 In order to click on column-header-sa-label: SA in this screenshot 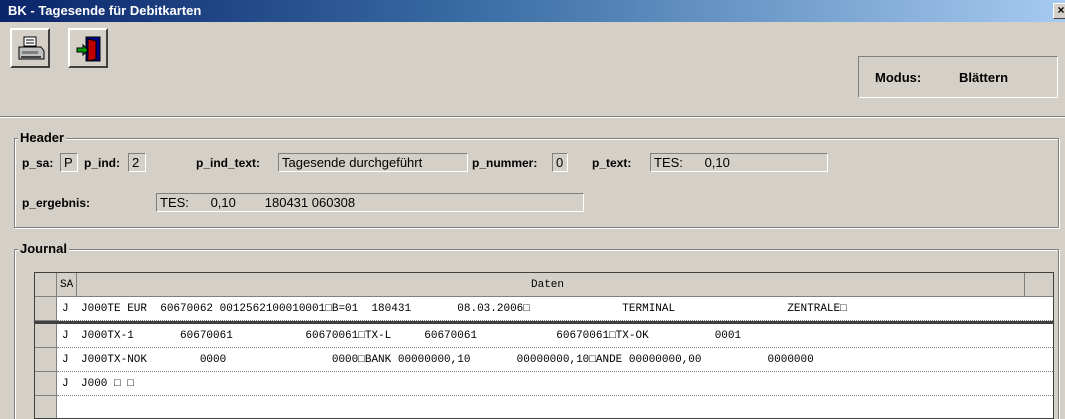, I will do `click(67, 285)`.